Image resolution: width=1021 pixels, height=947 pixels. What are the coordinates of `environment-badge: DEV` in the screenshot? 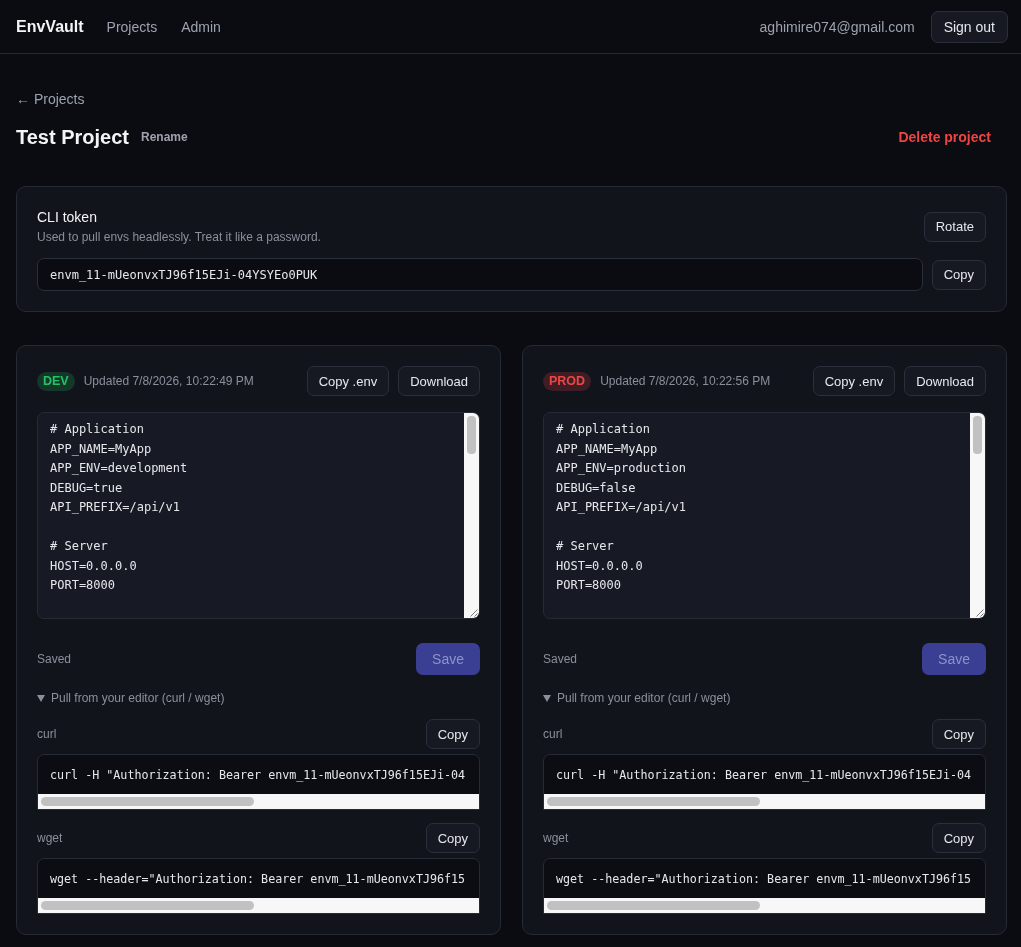 It's located at (56, 381).